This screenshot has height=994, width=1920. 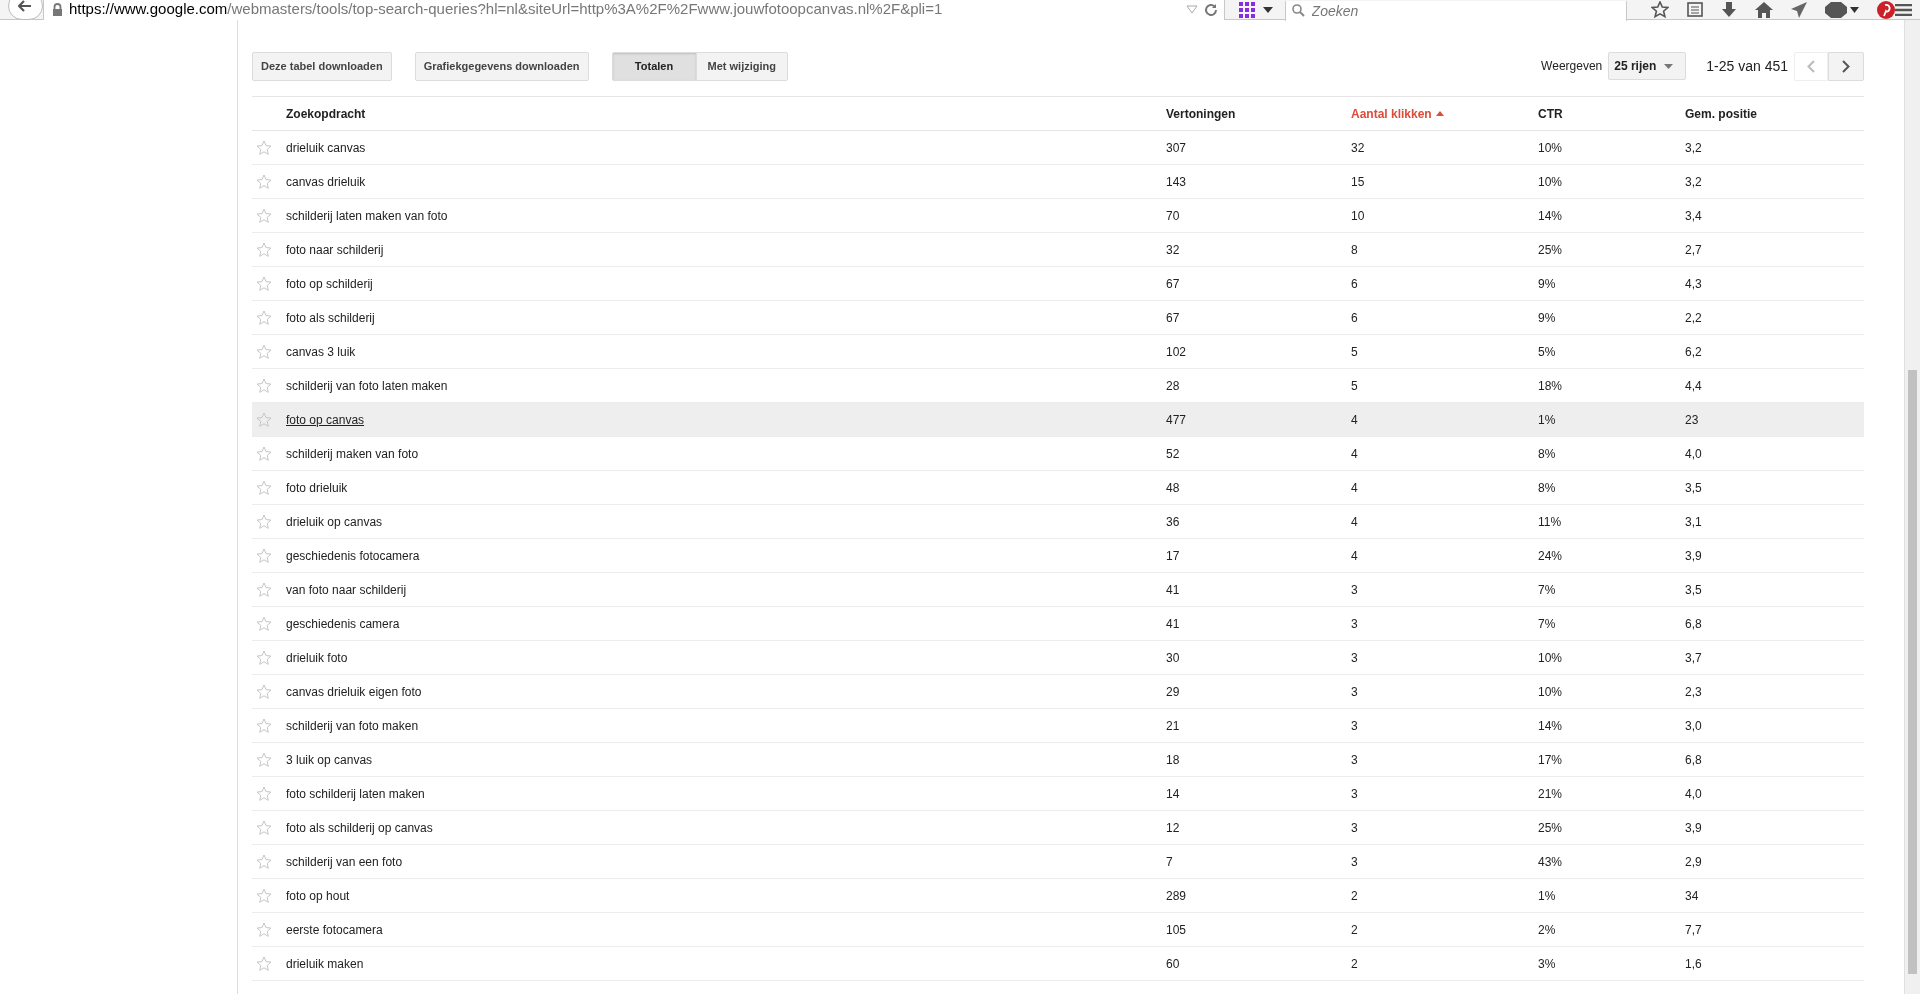 What do you see at coordinates (1728, 9) in the screenshot?
I see `download-icon` at bounding box center [1728, 9].